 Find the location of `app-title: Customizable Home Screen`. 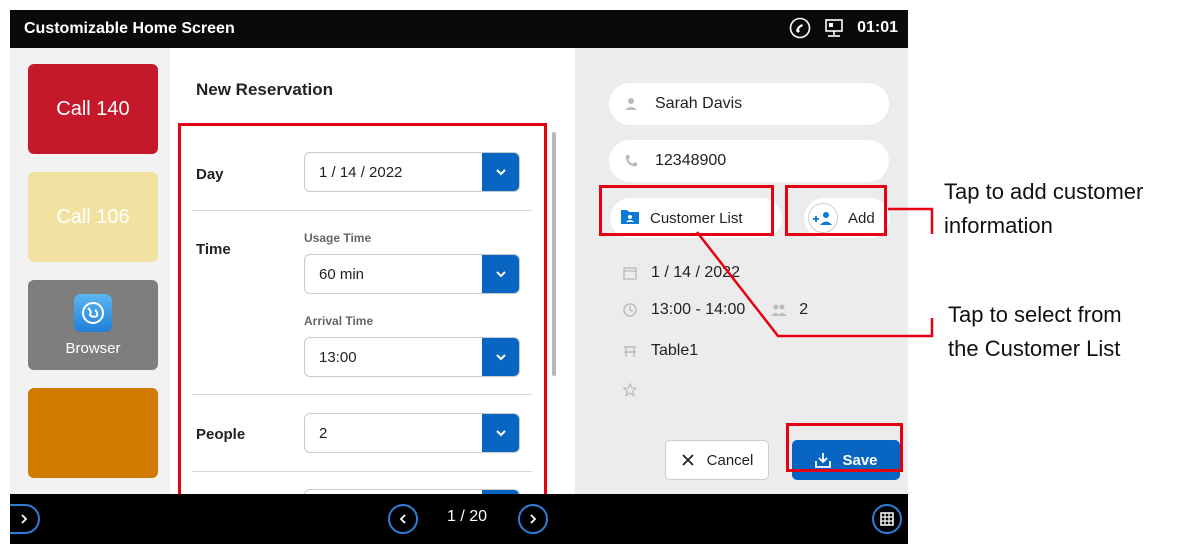

app-title: Customizable Home Screen is located at coordinates (129, 28).